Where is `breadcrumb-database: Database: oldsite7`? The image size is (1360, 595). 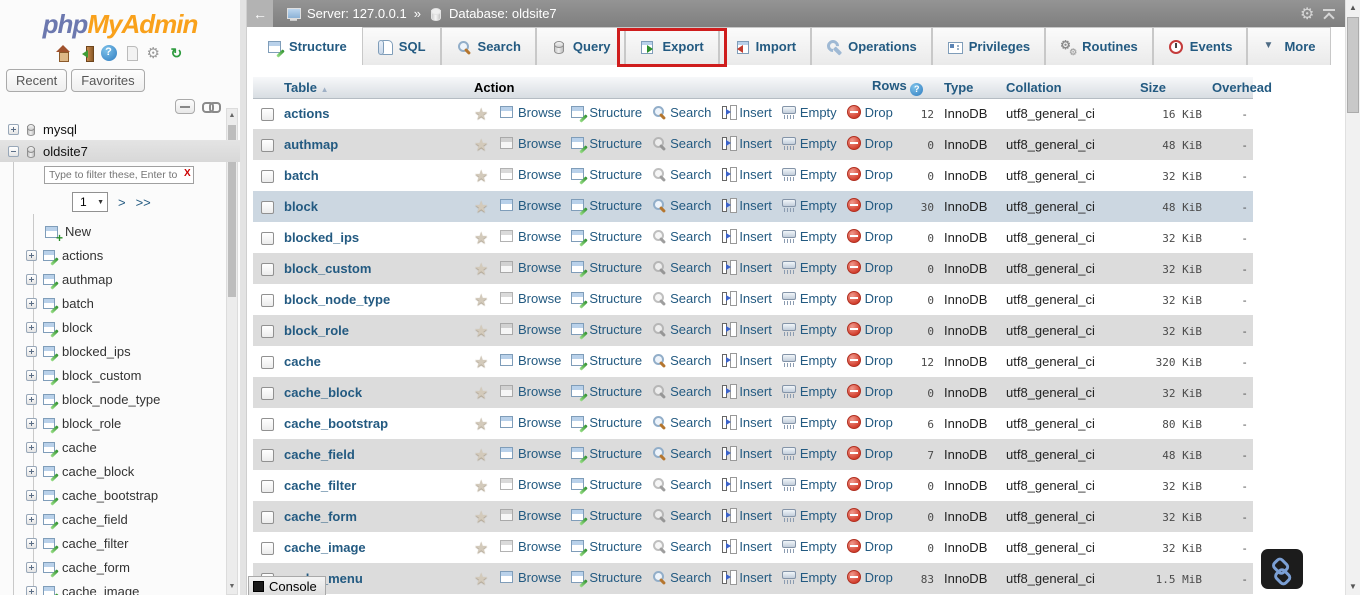 breadcrumb-database: Database: oldsite7 is located at coordinates (503, 13).